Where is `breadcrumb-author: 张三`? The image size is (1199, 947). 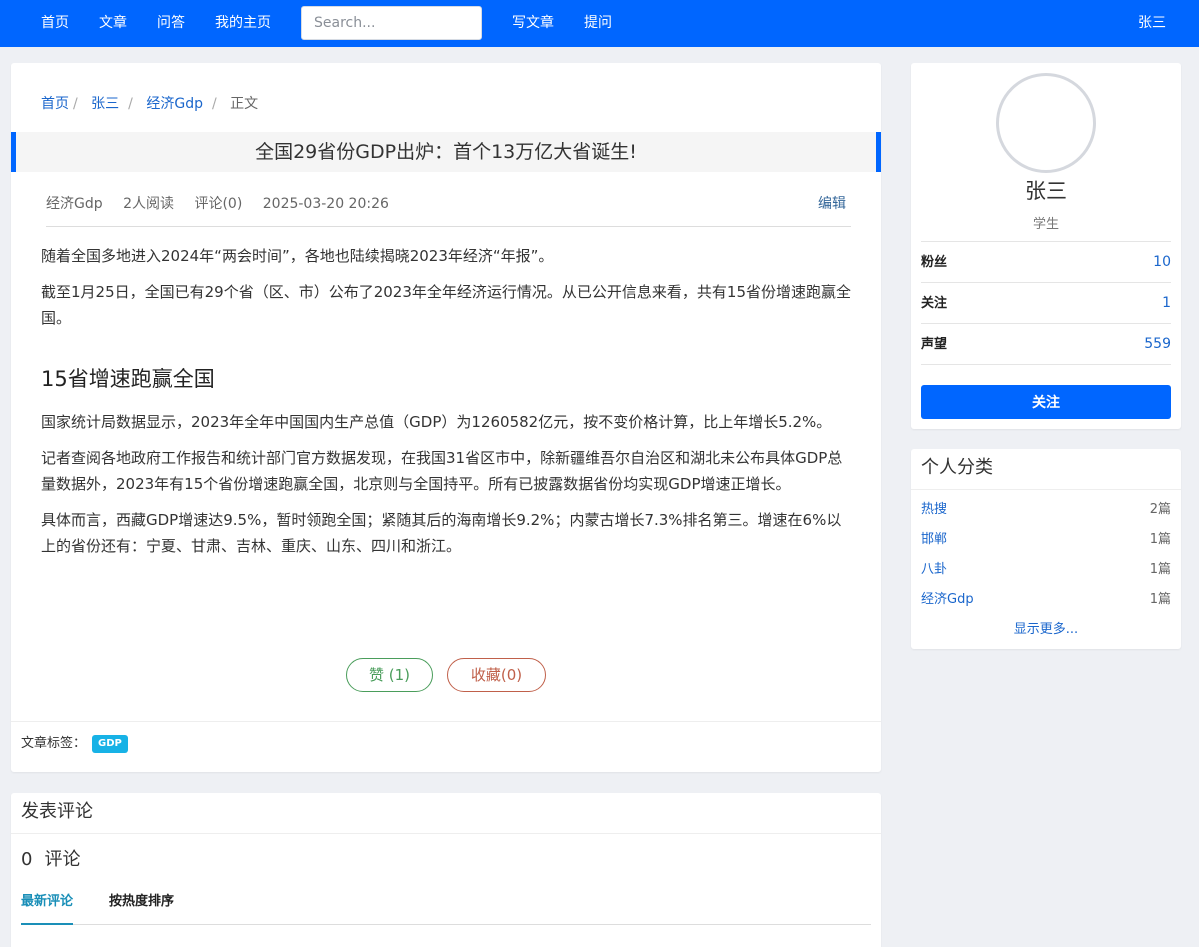 breadcrumb-author: 张三 is located at coordinates (105, 104).